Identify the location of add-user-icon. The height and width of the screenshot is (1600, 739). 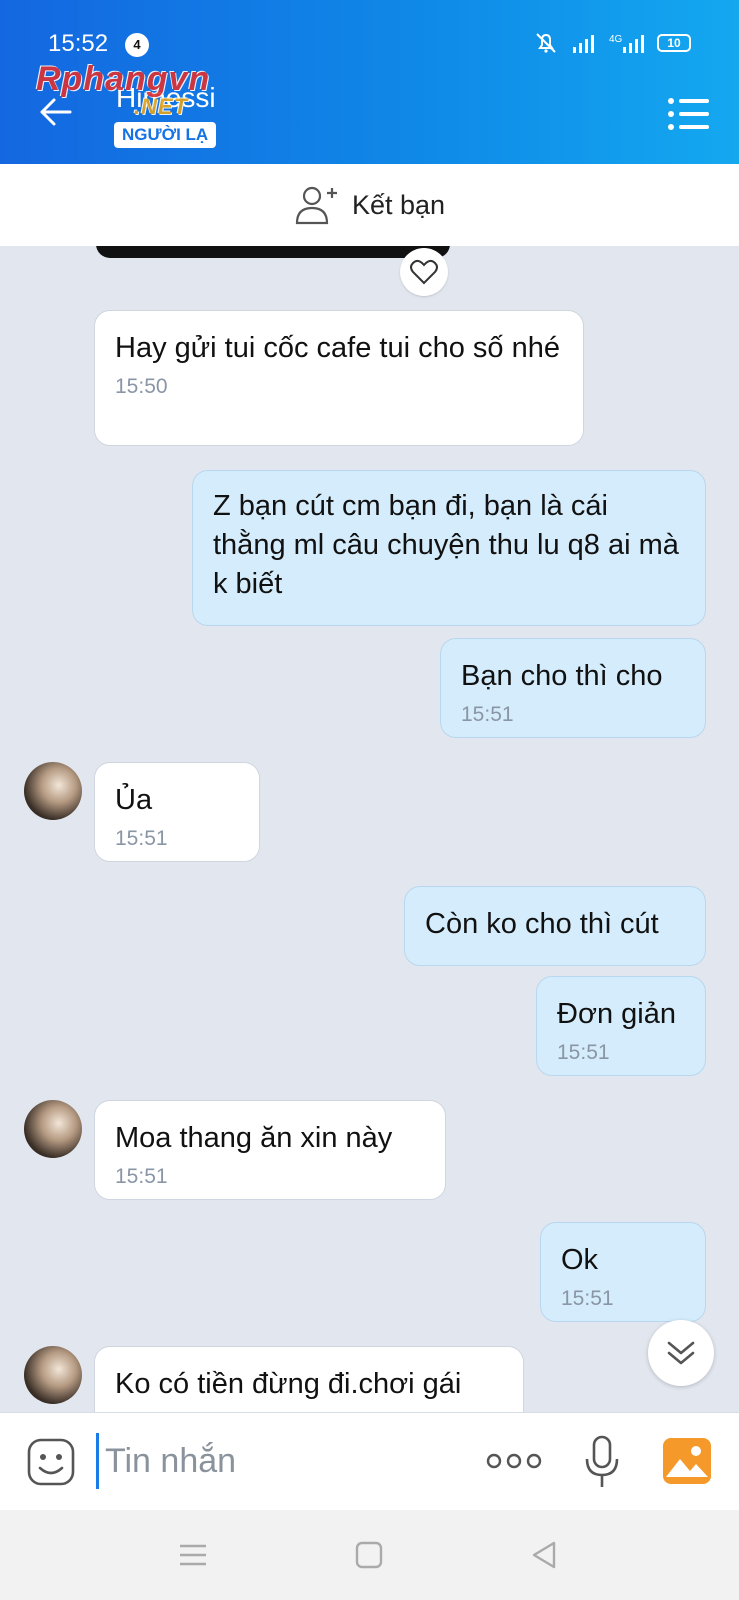
(316, 205).